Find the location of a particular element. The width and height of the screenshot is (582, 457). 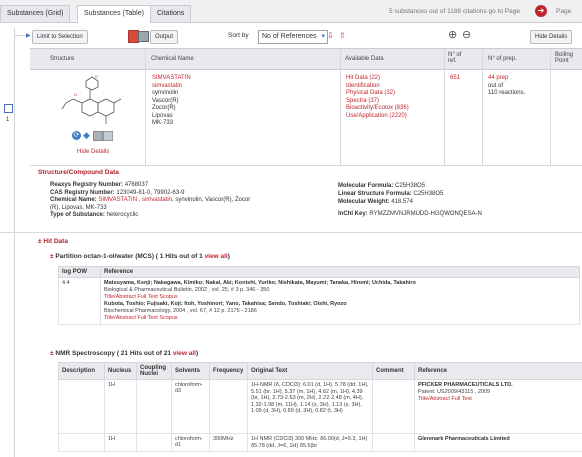

chemical-name-label: Chemical Name: is located at coordinates (73, 200).